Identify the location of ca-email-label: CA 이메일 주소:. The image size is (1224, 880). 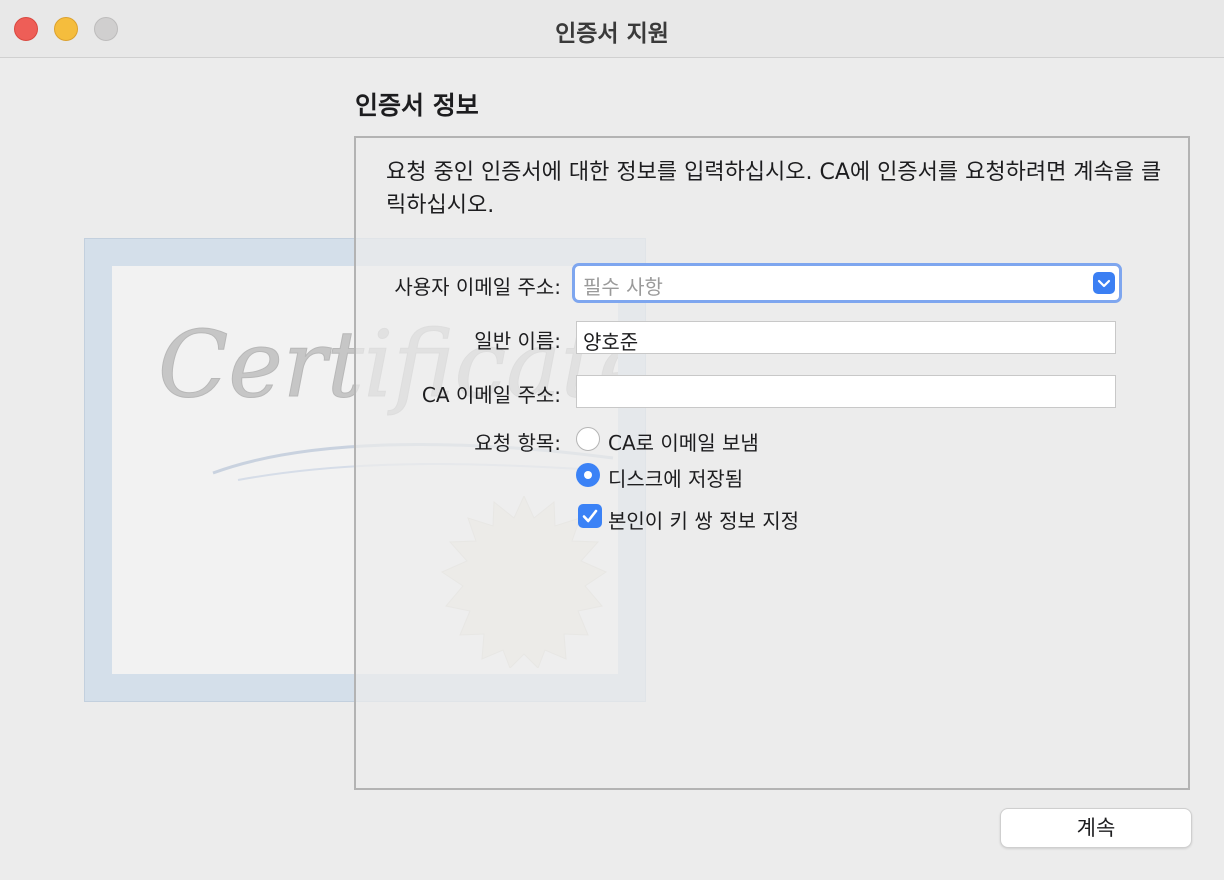
(491, 395).